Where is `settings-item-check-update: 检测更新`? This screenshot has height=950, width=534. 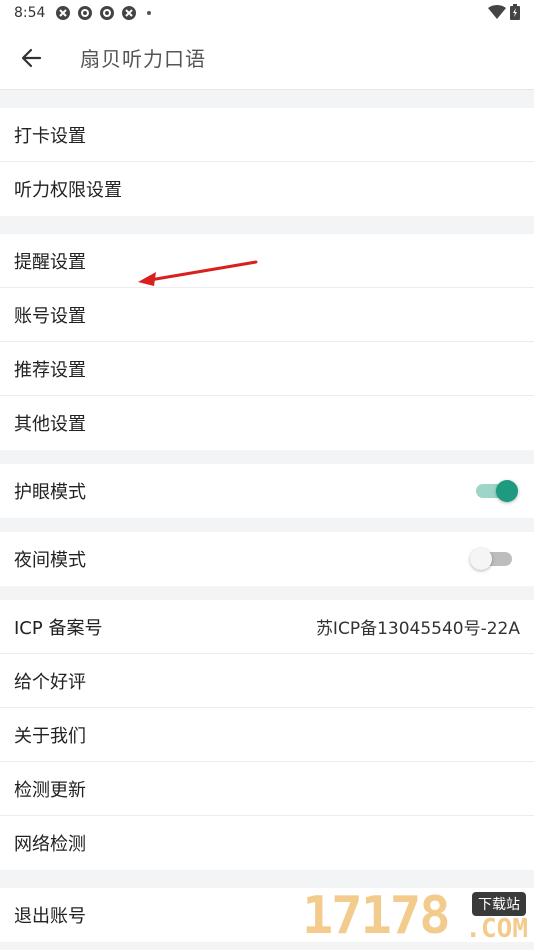
settings-item-check-update: 检测更新 is located at coordinates (267, 789).